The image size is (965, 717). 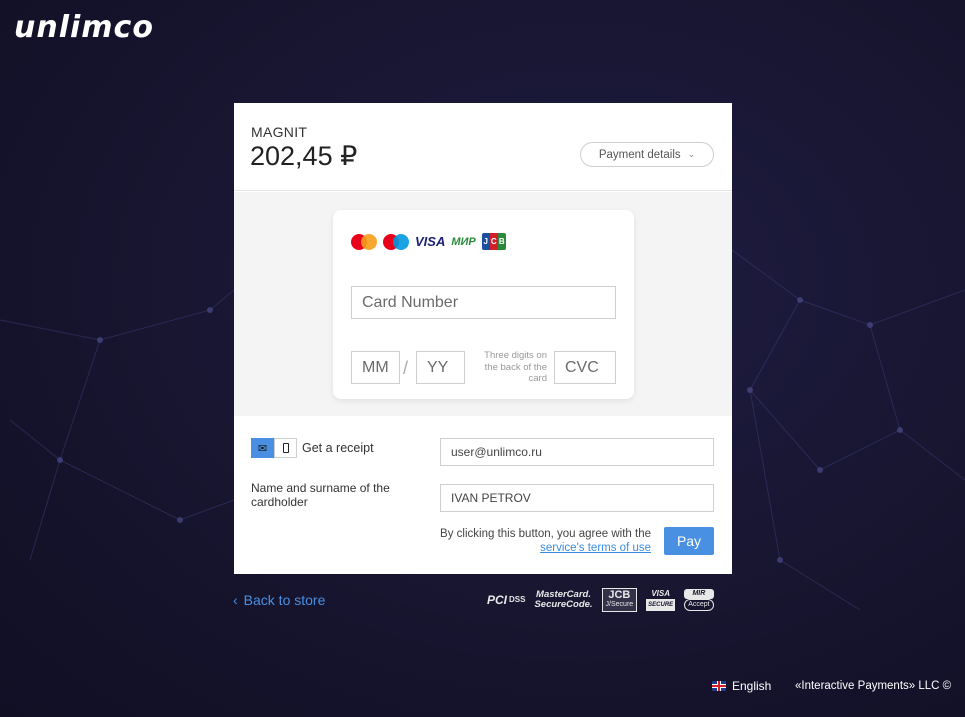 What do you see at coordinates (279, 132) in the screenshot?
I see `merchant-name: MAGNIT` at bounding box center [279, 132].